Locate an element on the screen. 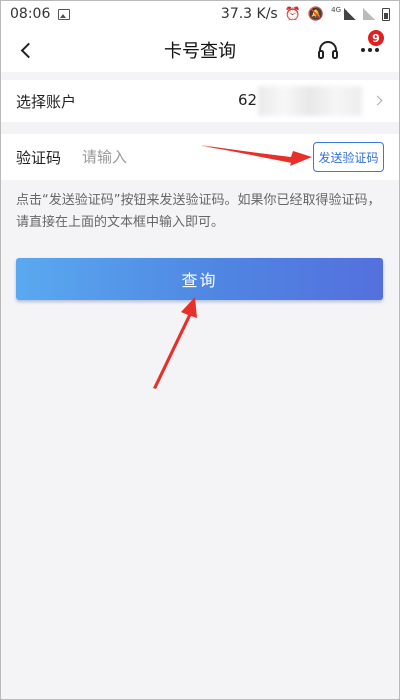 The image size is (400, 700). status-left: 08:06 is located at coordinates (40, 14).